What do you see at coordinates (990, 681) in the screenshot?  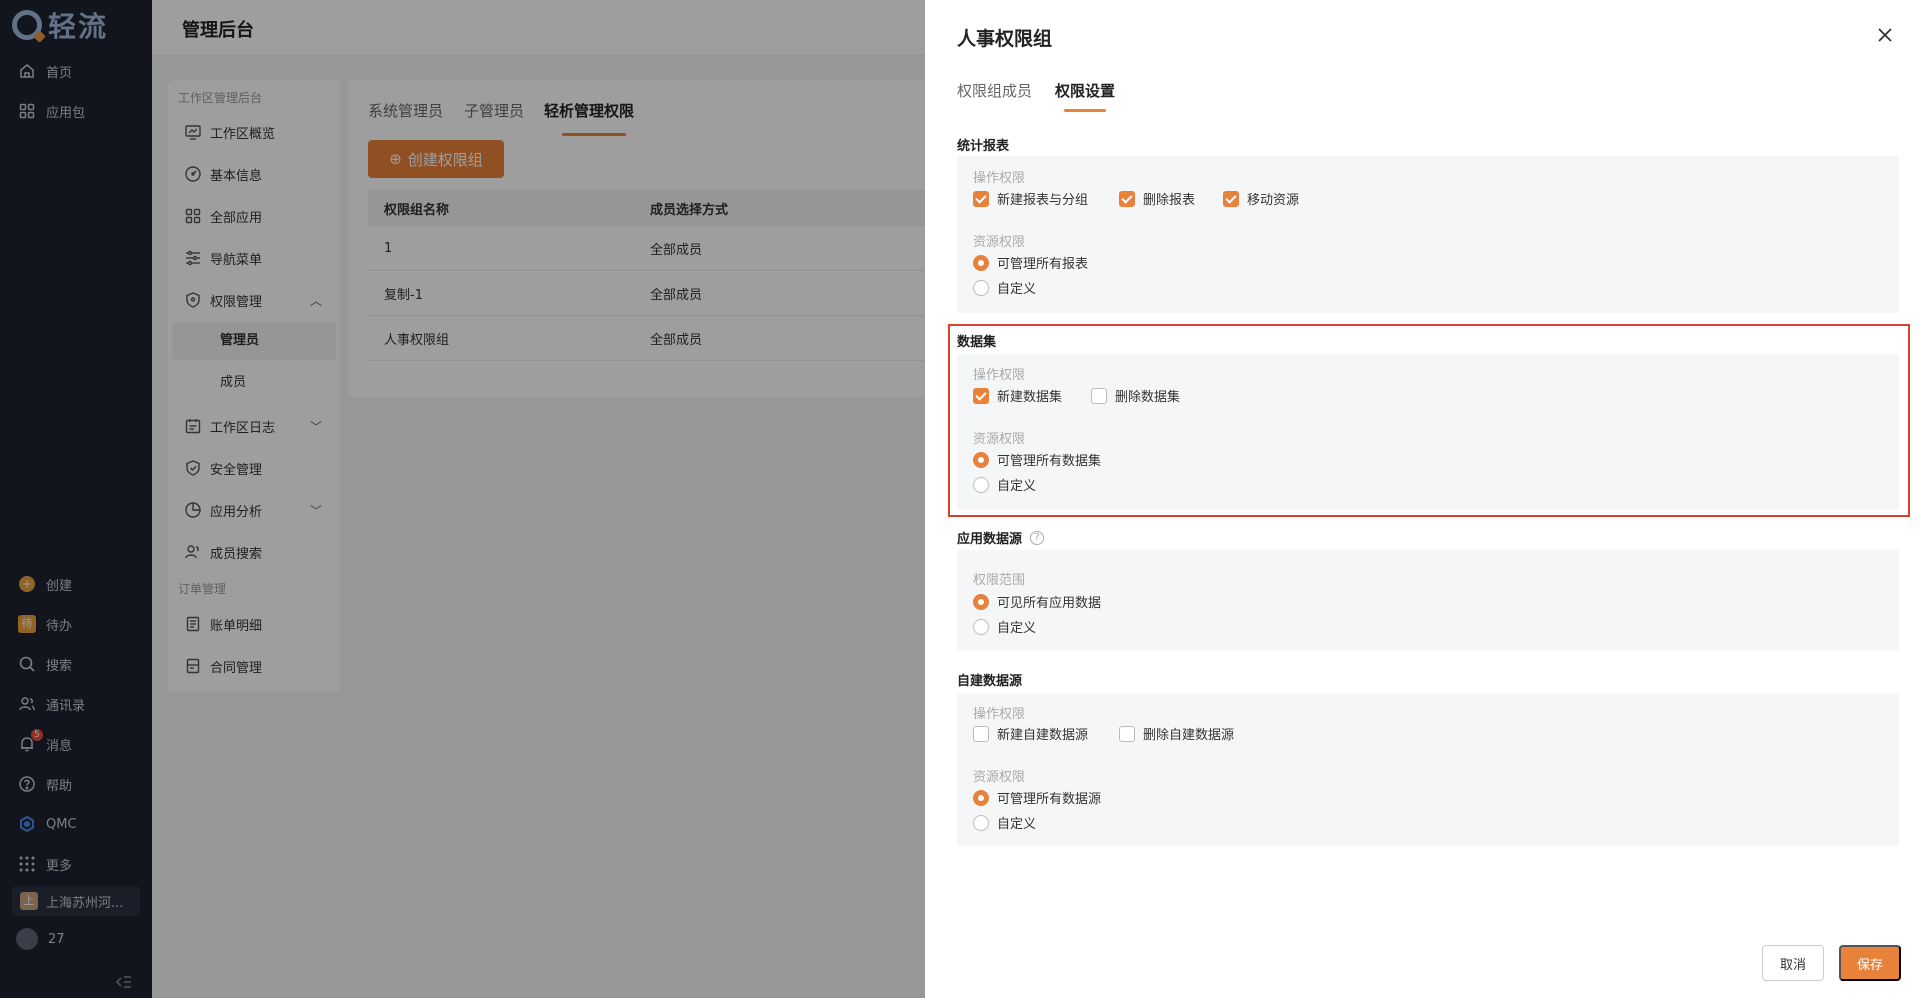 I see `section-title-custom-sources: 自建数据源` at bounding box center [990, 681].